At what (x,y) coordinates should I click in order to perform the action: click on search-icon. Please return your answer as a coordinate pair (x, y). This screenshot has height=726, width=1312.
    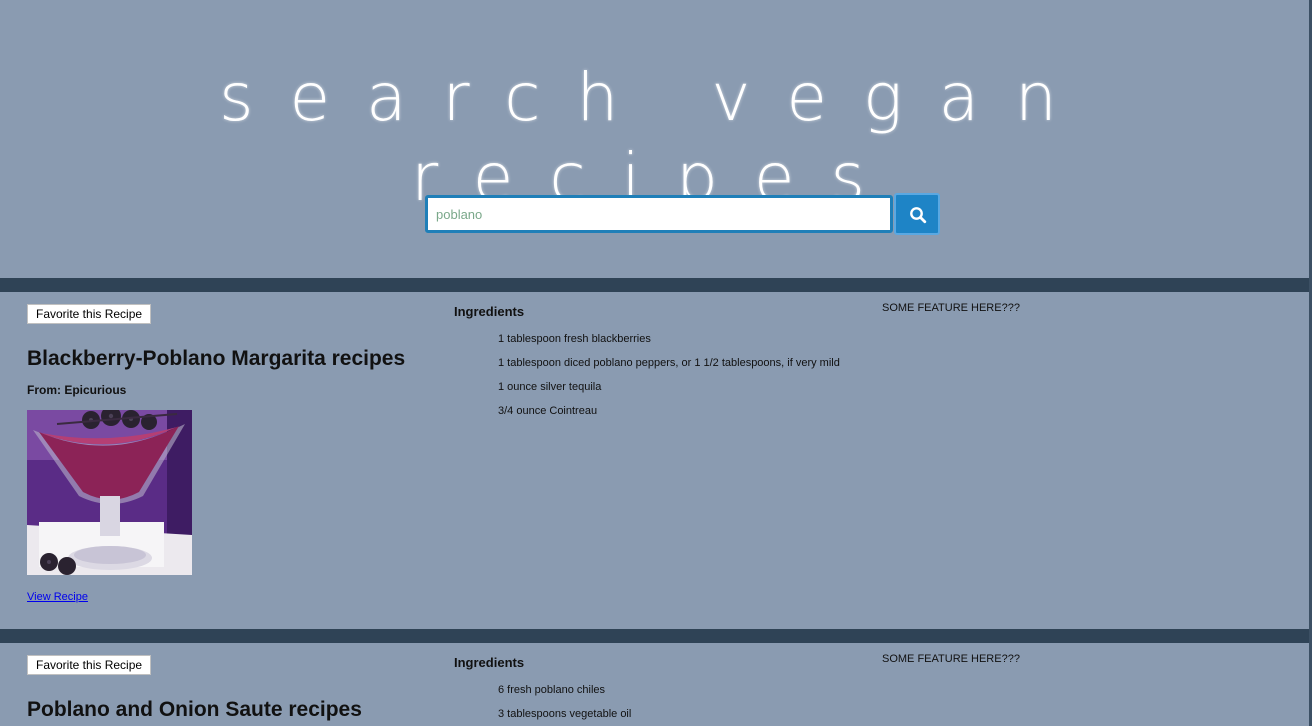
    Looking at the image, I should click on (918, 215).